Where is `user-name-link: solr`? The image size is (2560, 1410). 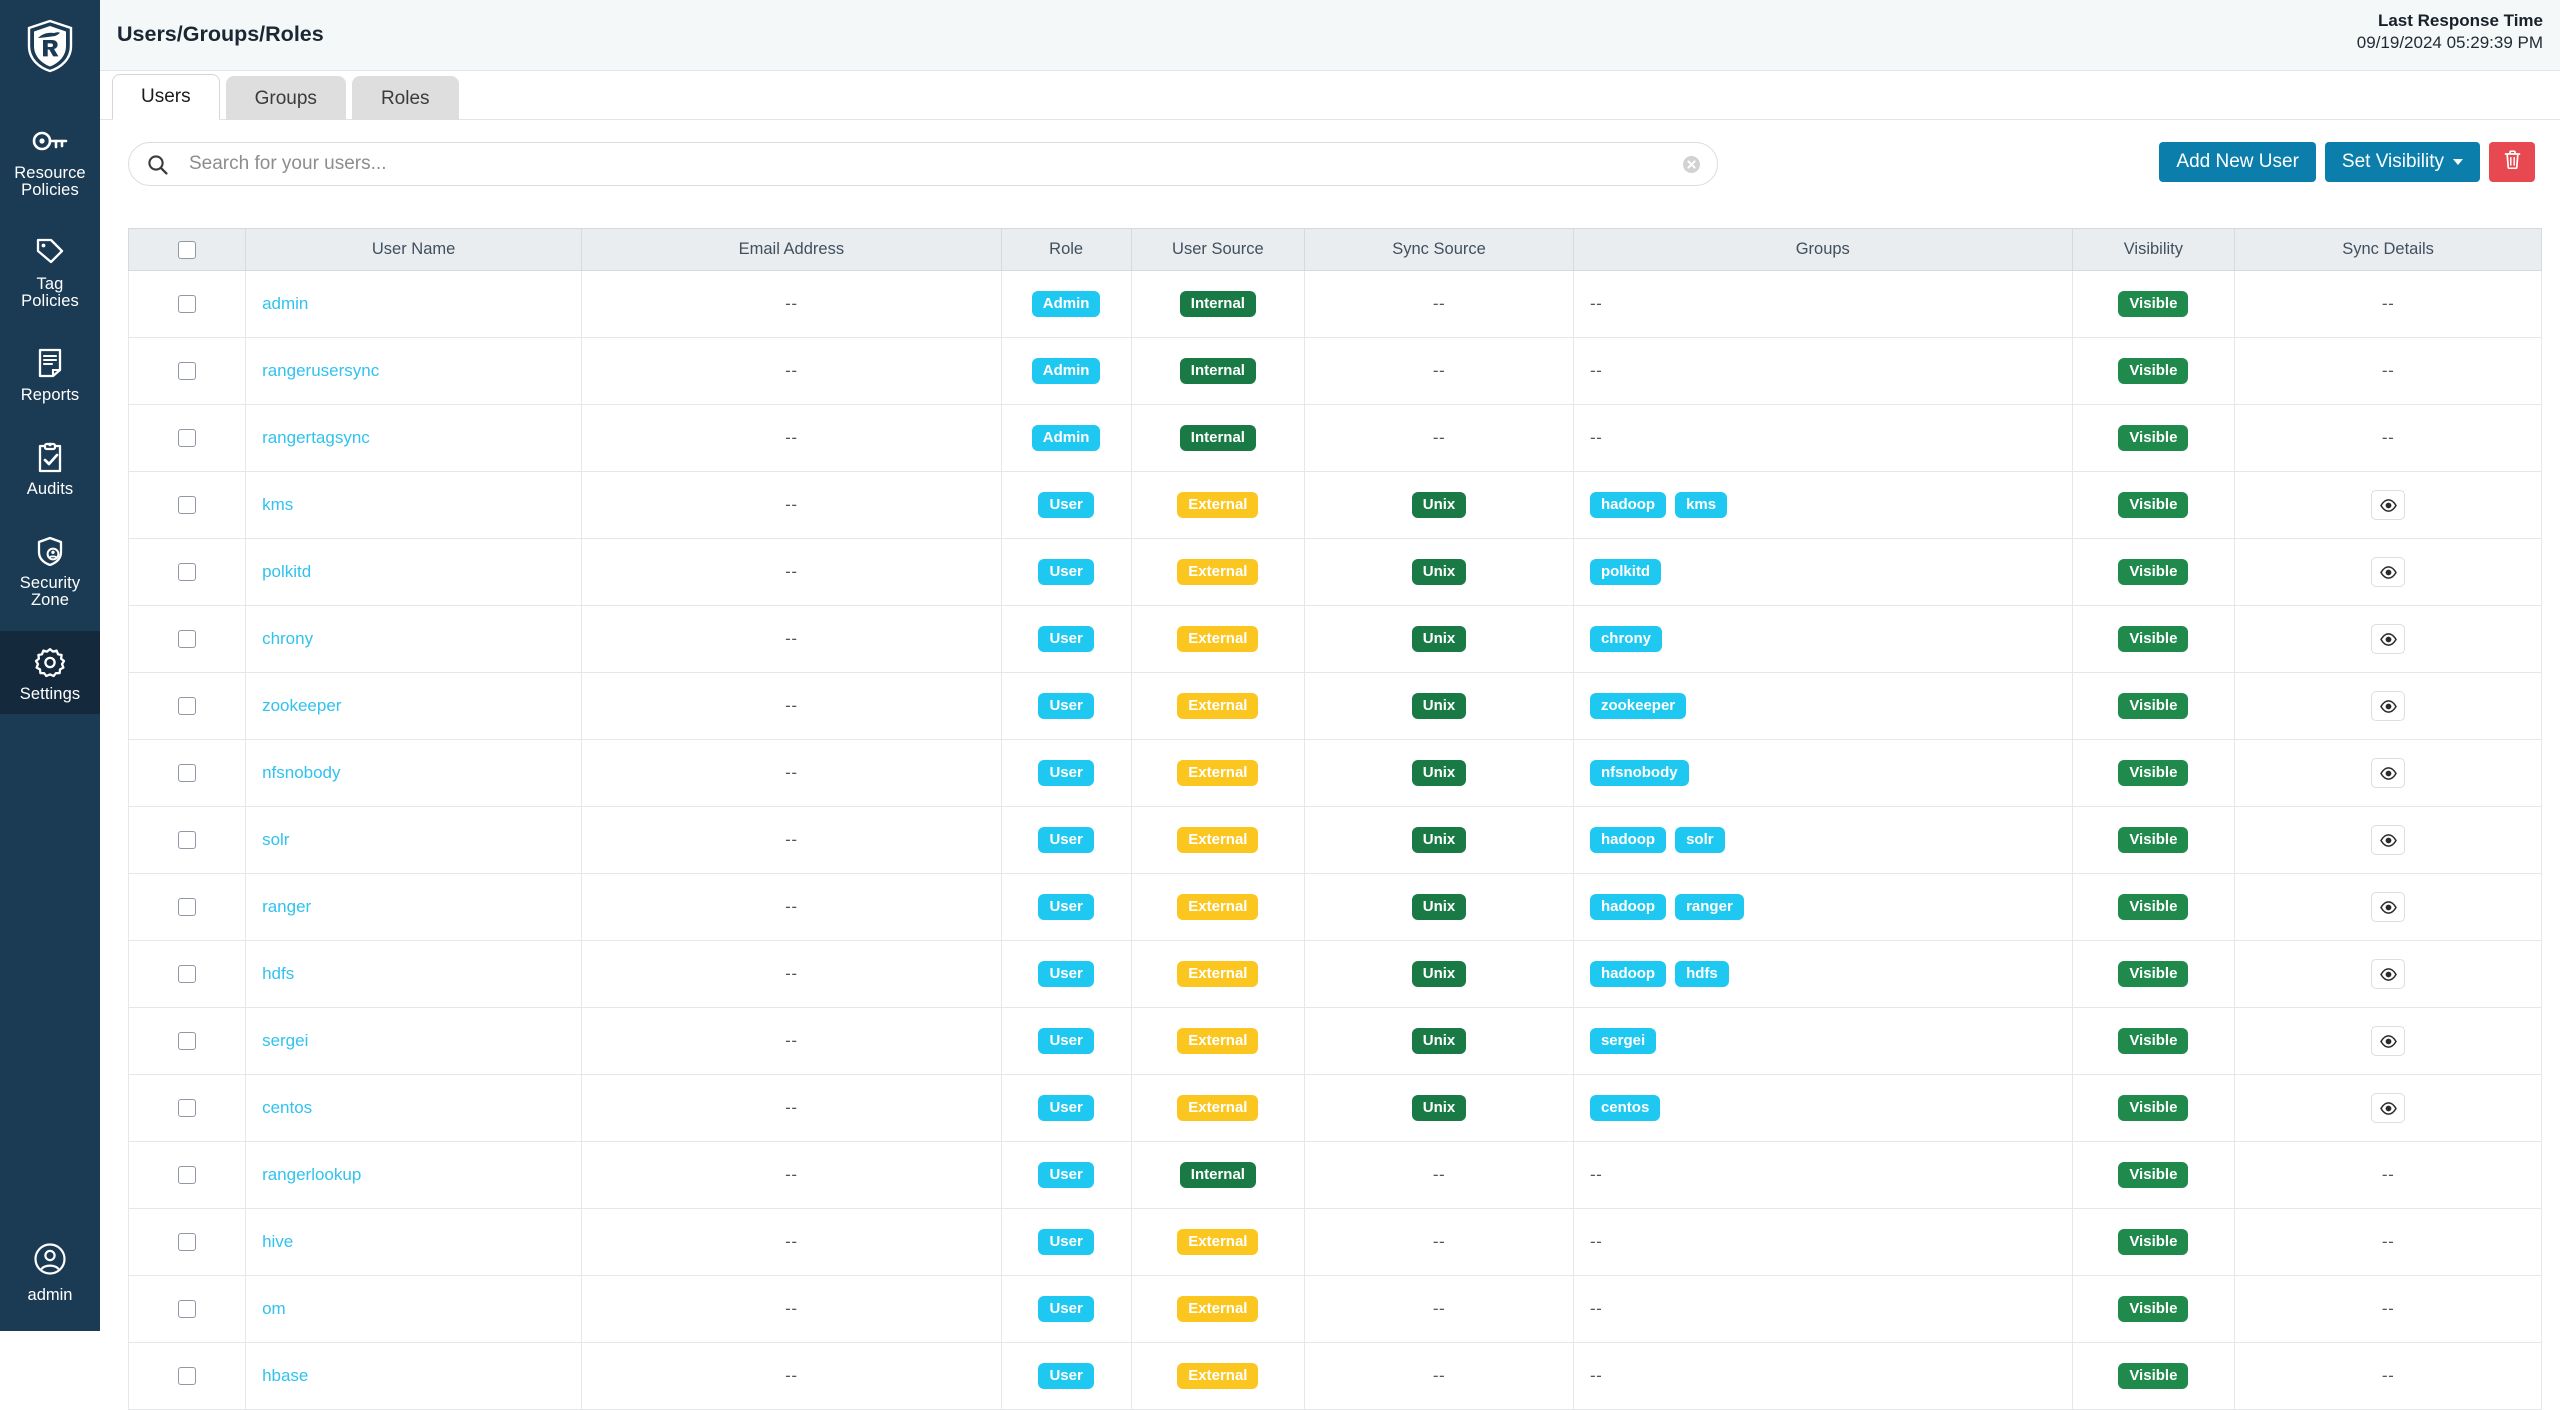
user-name-link: solr is located at coordinates (275, 839).